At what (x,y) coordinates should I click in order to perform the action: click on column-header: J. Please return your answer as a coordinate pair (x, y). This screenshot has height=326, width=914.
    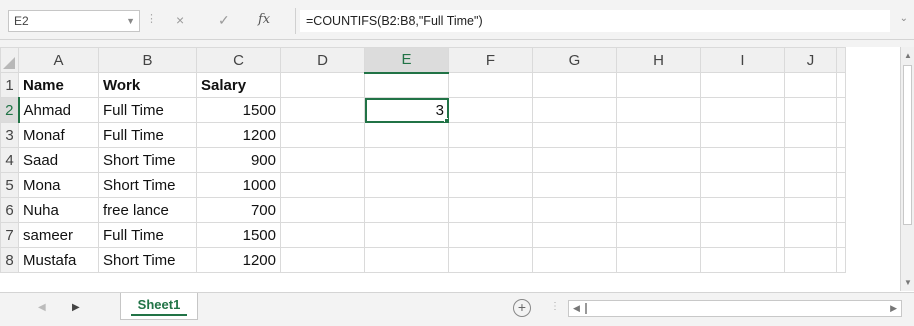
    Looking at the image, I should click on (810, 60).